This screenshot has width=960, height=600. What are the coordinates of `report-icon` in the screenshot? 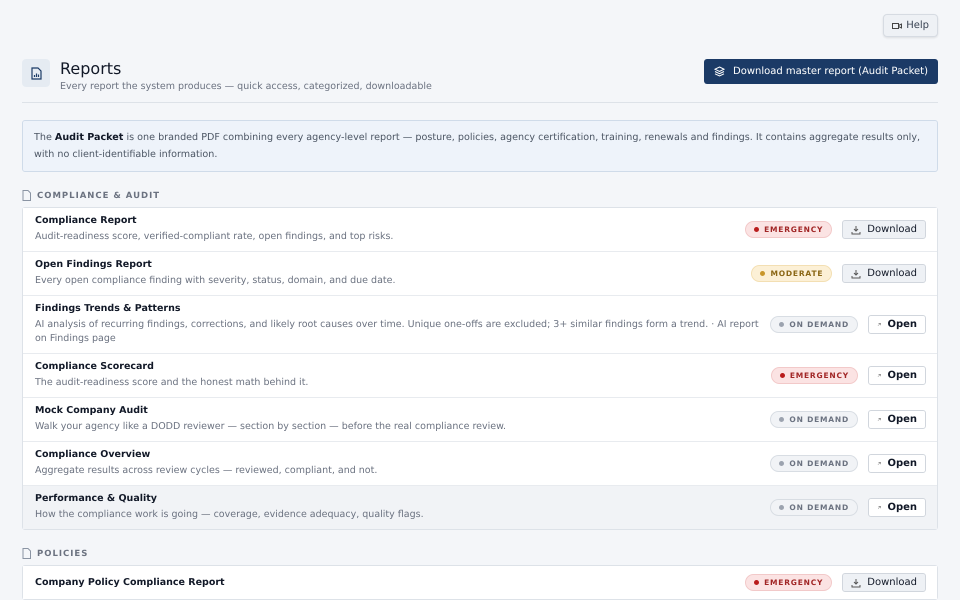 It's located at (36, 73).